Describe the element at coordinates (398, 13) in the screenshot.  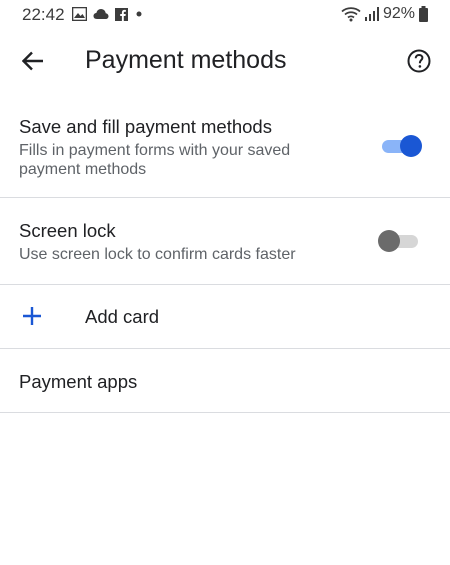
I see `battery-percent: 92%` at that location.